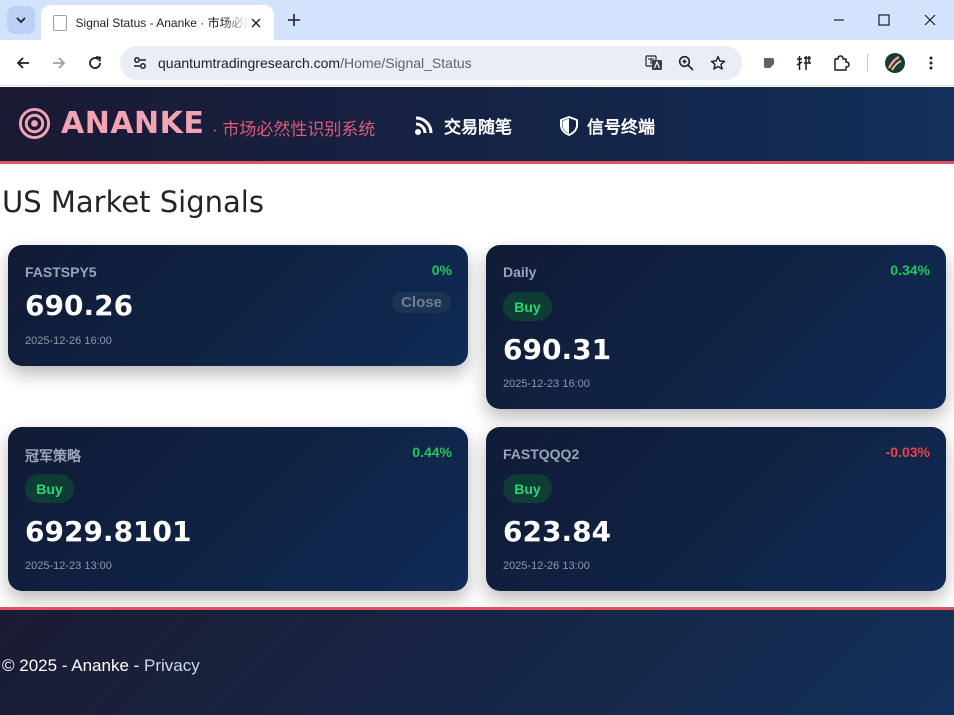 The width and height of the screenshot is (954, 715). What do you see at coordinates (421, 302) in the screenshot?
I see `status-badge-close: Close` at bounding box center [421, 302].